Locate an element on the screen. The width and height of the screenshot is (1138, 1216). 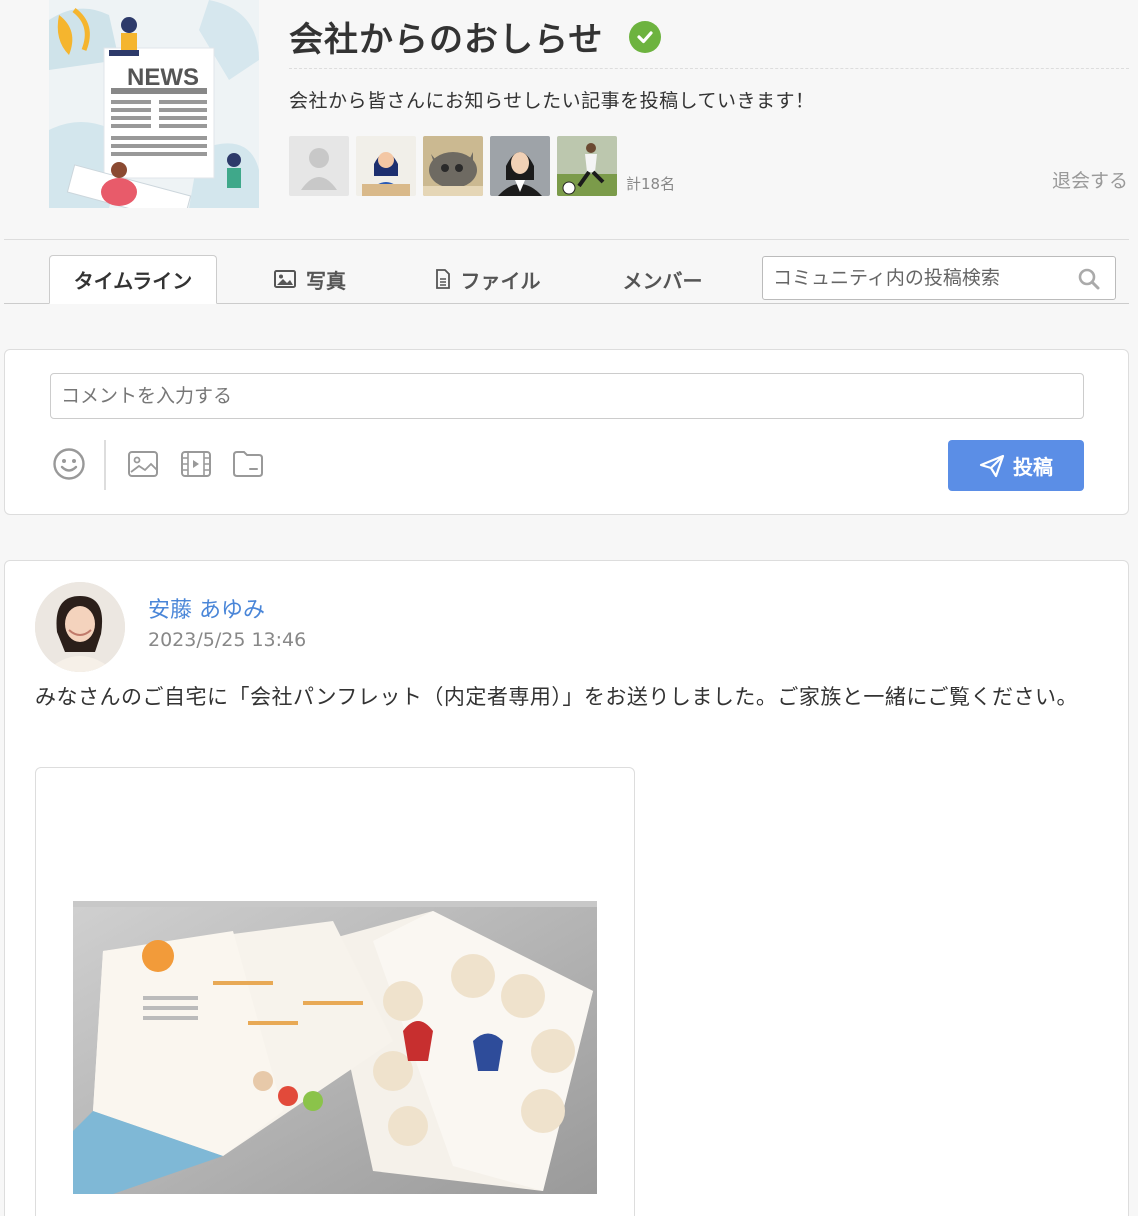
tab-files: ファイル is located at coordinates (487, 279).